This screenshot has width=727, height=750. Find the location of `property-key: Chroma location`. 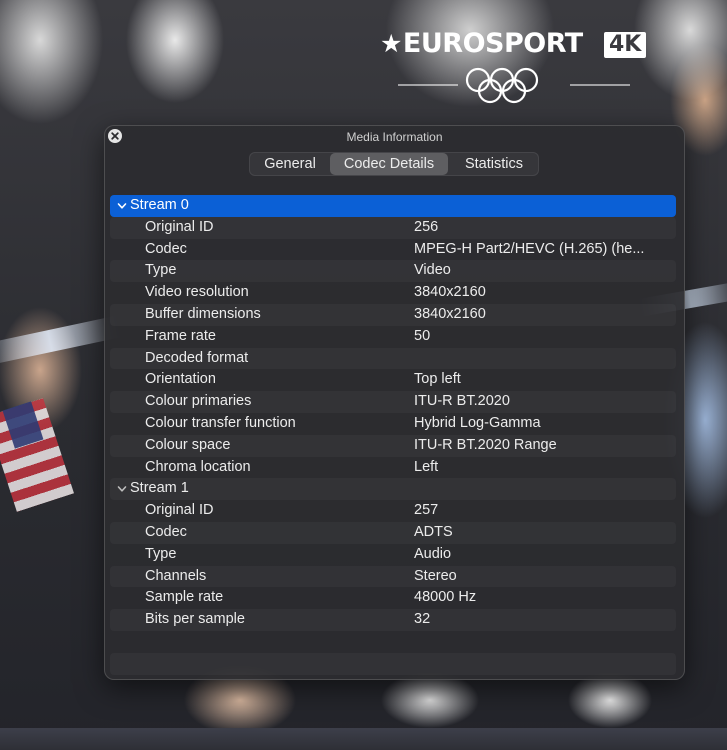

property-key: Chroma location is located at coordinates (198, 466).